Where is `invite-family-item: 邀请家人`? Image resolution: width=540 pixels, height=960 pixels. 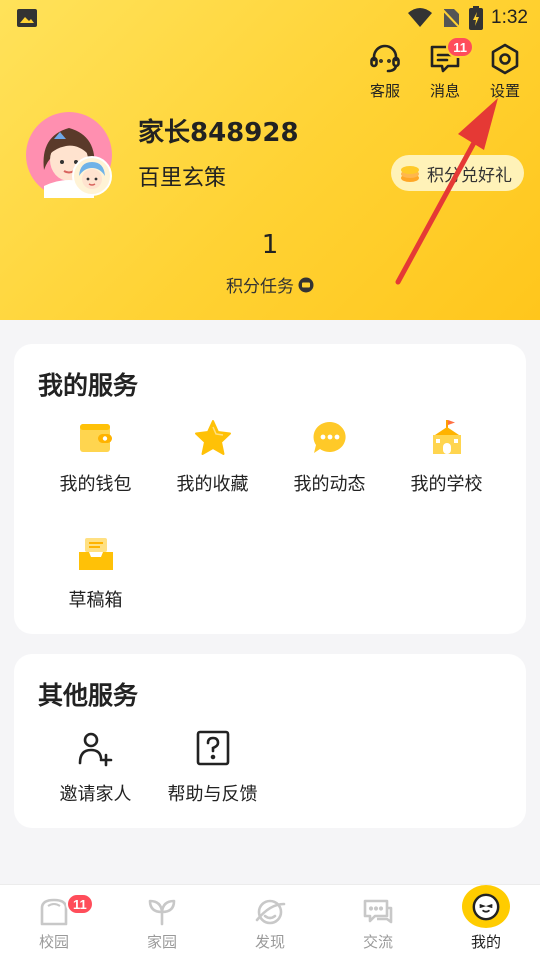
invite-family-item: 邀请家人 is located at coordinates (95, 767).